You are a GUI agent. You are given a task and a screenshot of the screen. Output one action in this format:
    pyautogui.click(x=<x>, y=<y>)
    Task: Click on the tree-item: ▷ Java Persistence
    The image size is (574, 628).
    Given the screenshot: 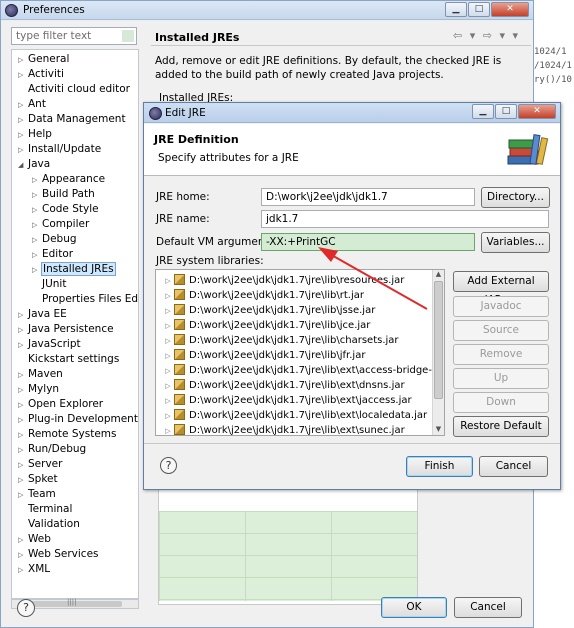 What is the action you would take?
    pyautogui.click(x=66, y=329)
    